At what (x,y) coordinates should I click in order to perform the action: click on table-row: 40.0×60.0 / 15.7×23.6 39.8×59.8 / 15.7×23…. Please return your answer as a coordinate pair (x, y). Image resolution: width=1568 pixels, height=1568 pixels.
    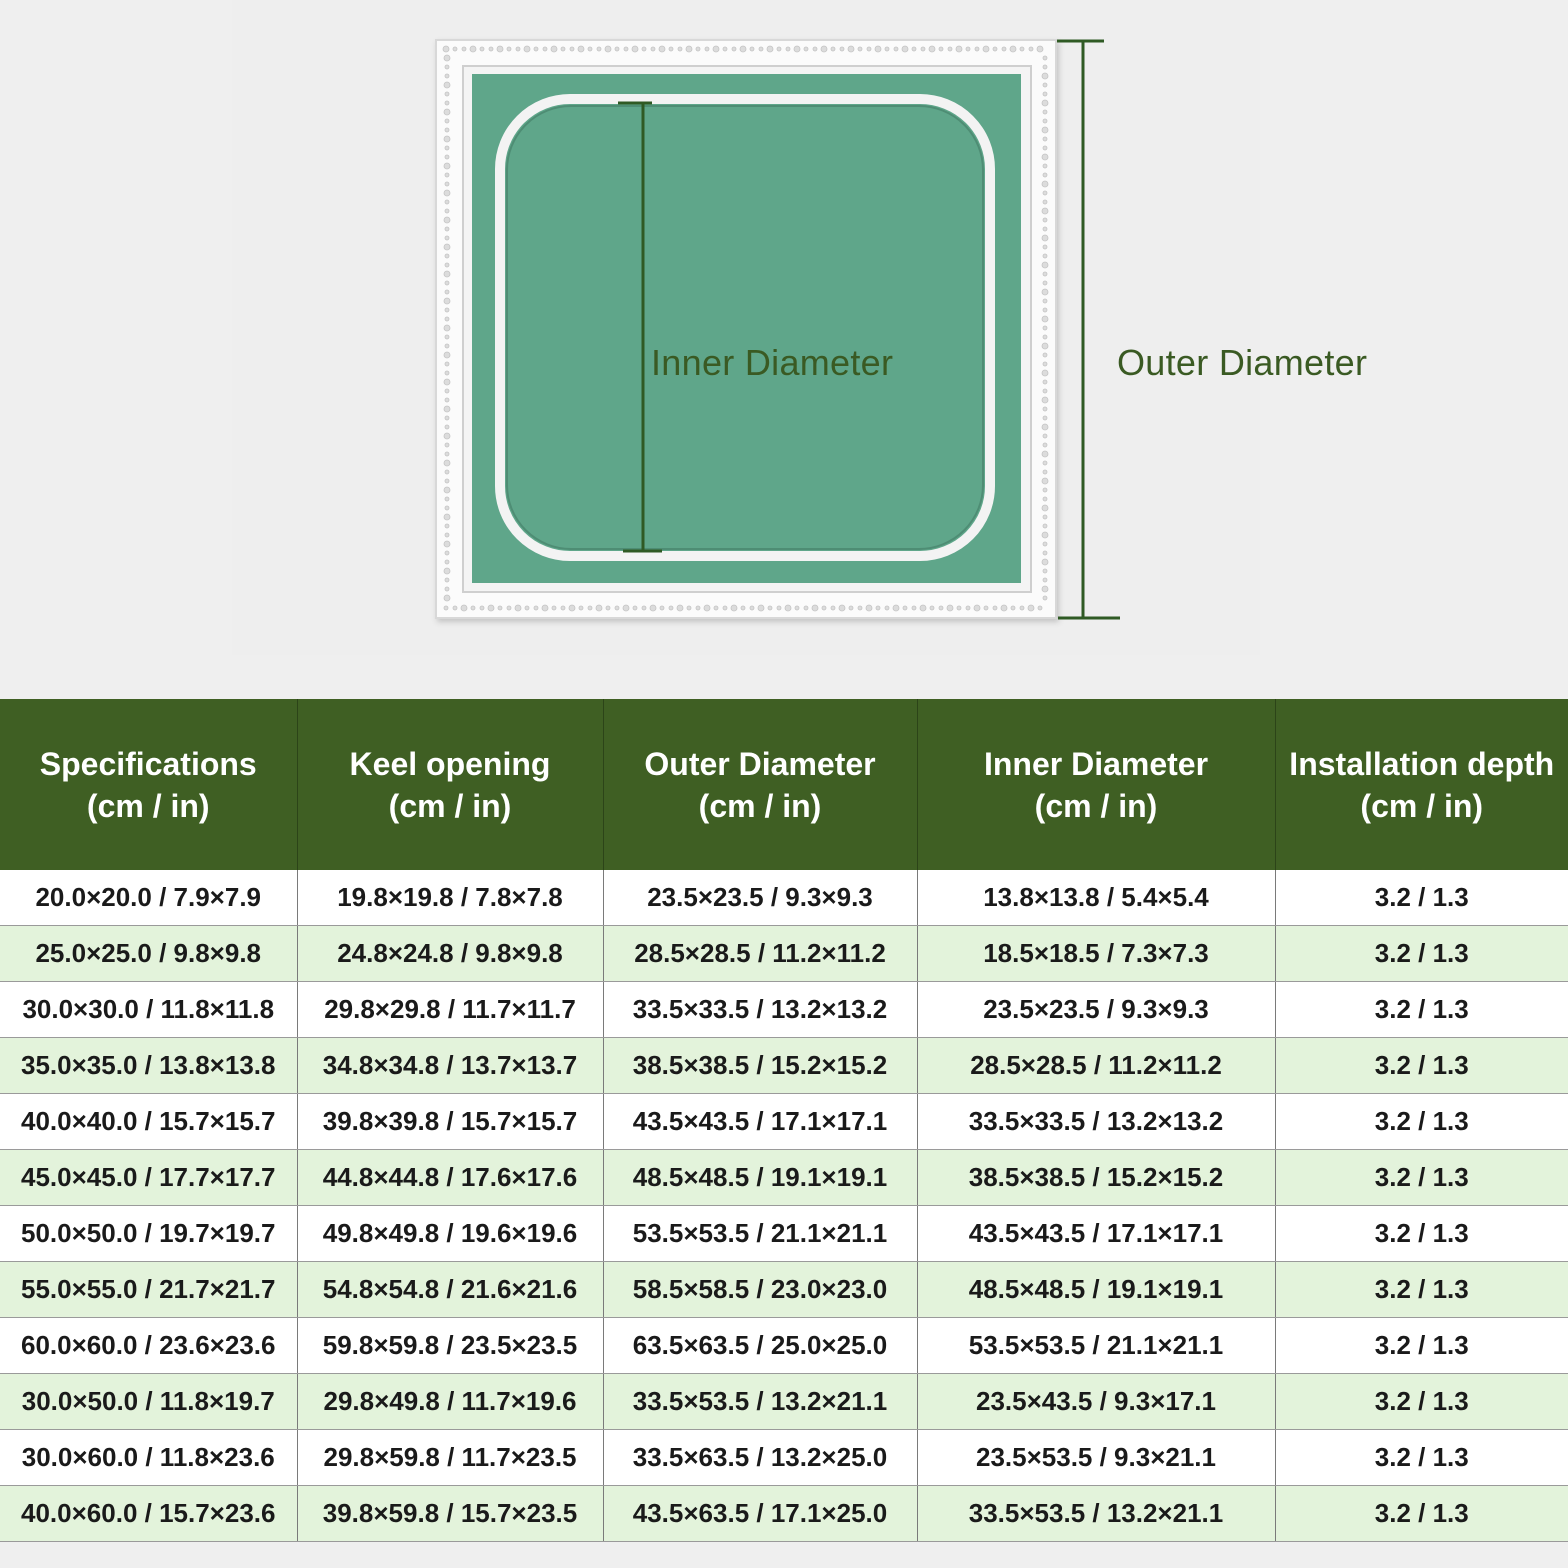
    Looking at the image, I should click on (784, 1513).